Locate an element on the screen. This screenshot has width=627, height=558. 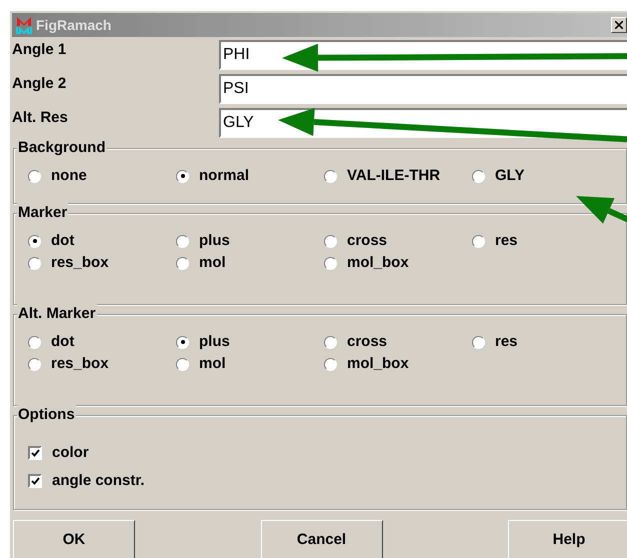
radio-label: none is located at coordinates (69, 176).